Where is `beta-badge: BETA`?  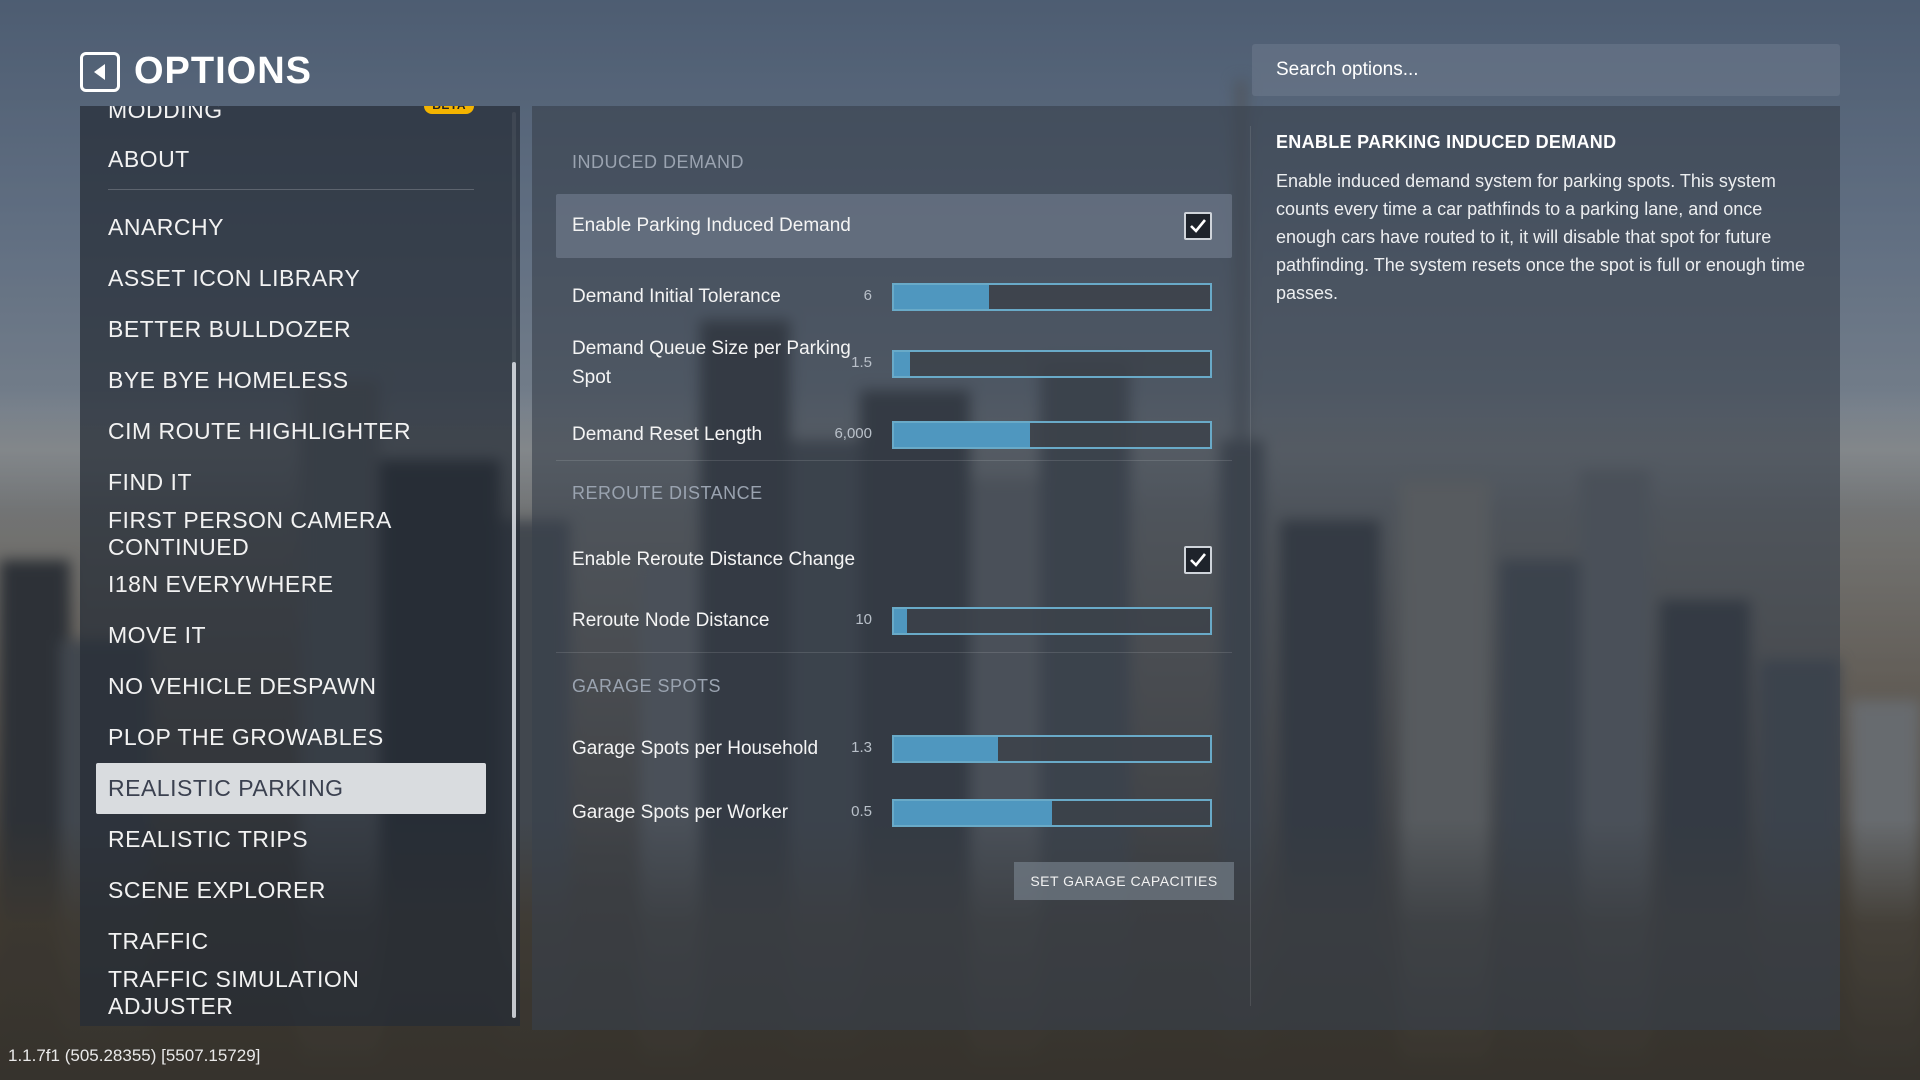 beta-badge: BETA is located at coordinates (449, 110).